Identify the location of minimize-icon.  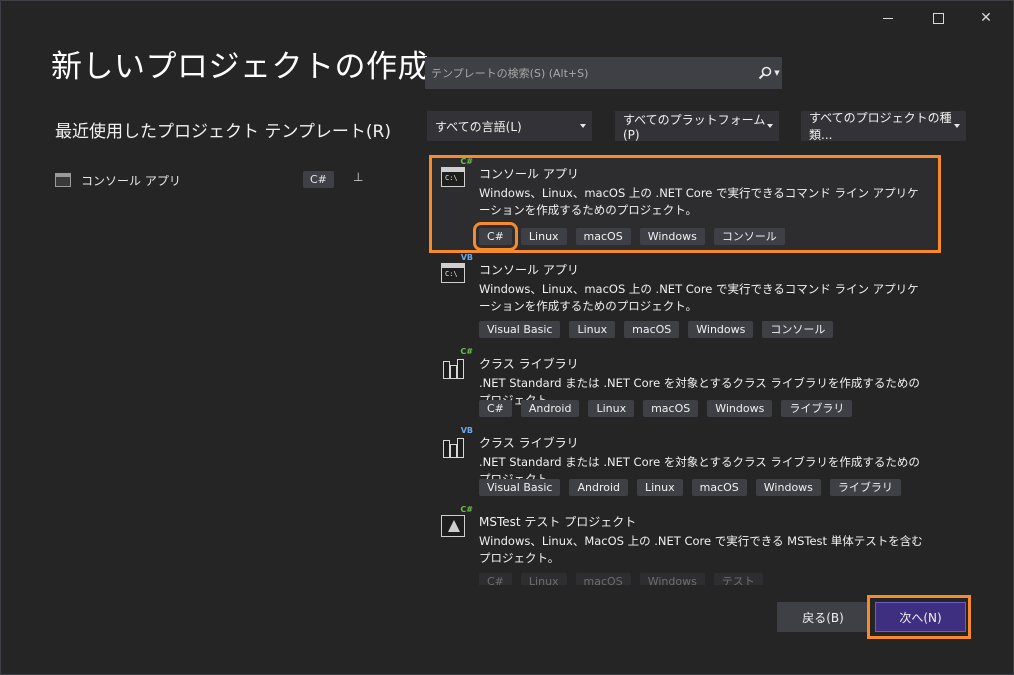
(888, 18).